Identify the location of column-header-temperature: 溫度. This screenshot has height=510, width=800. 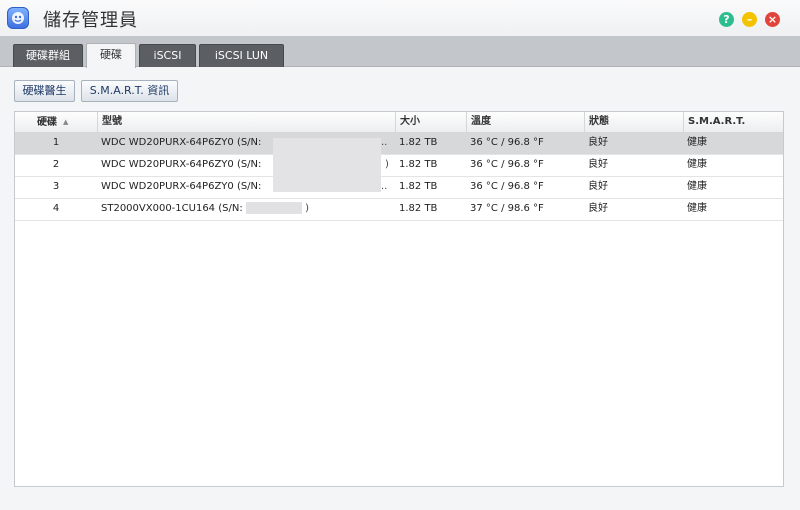
(525, 122).